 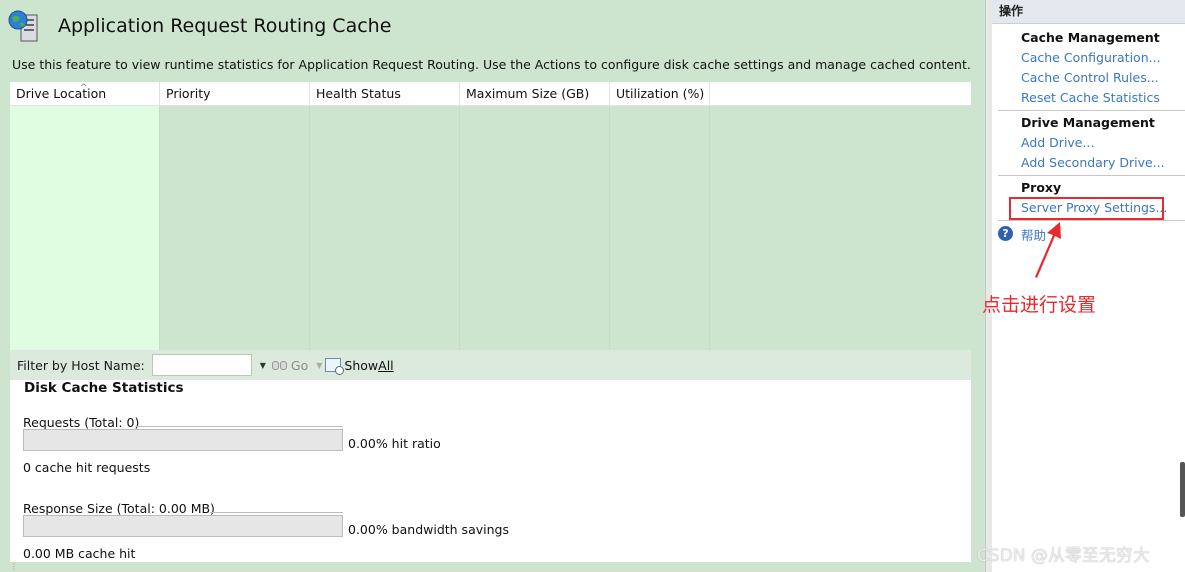 I want to click on column-header-priority: Priority, so click(x=235, y=94).